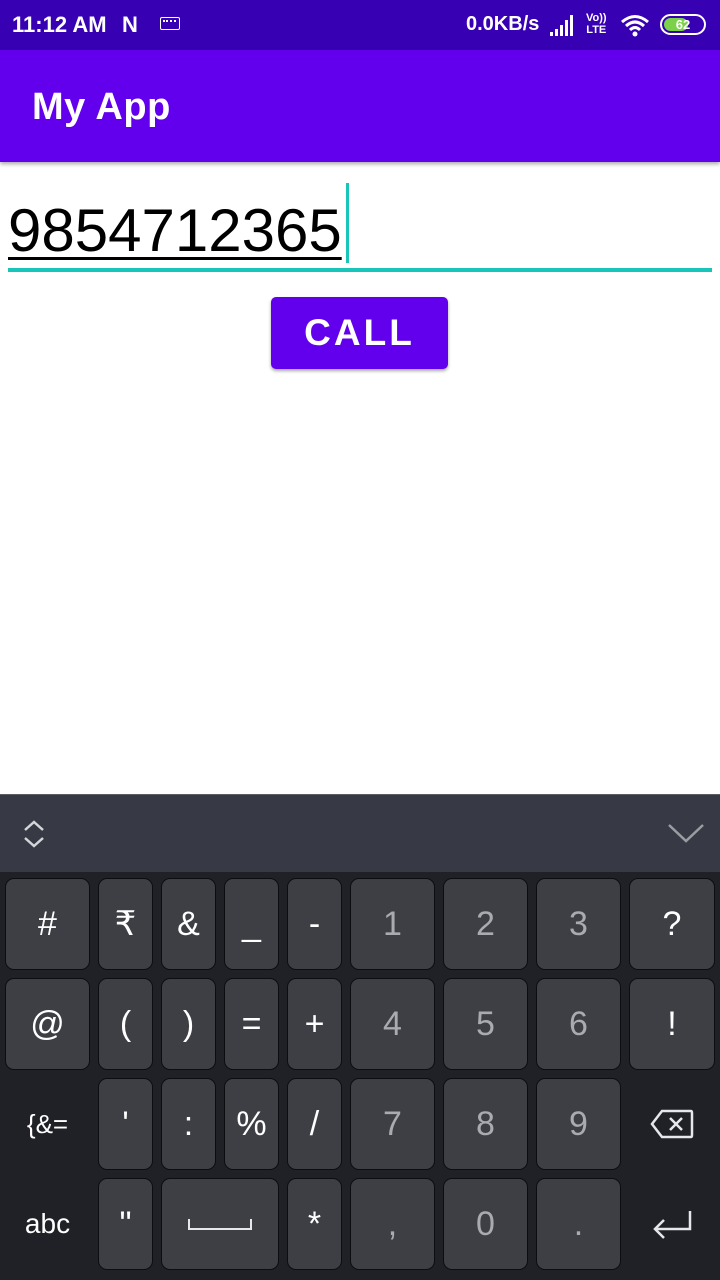  Describe the element at coordinates (672, 1024) in the screenshot. I see `key-exclamation: !` at that location.